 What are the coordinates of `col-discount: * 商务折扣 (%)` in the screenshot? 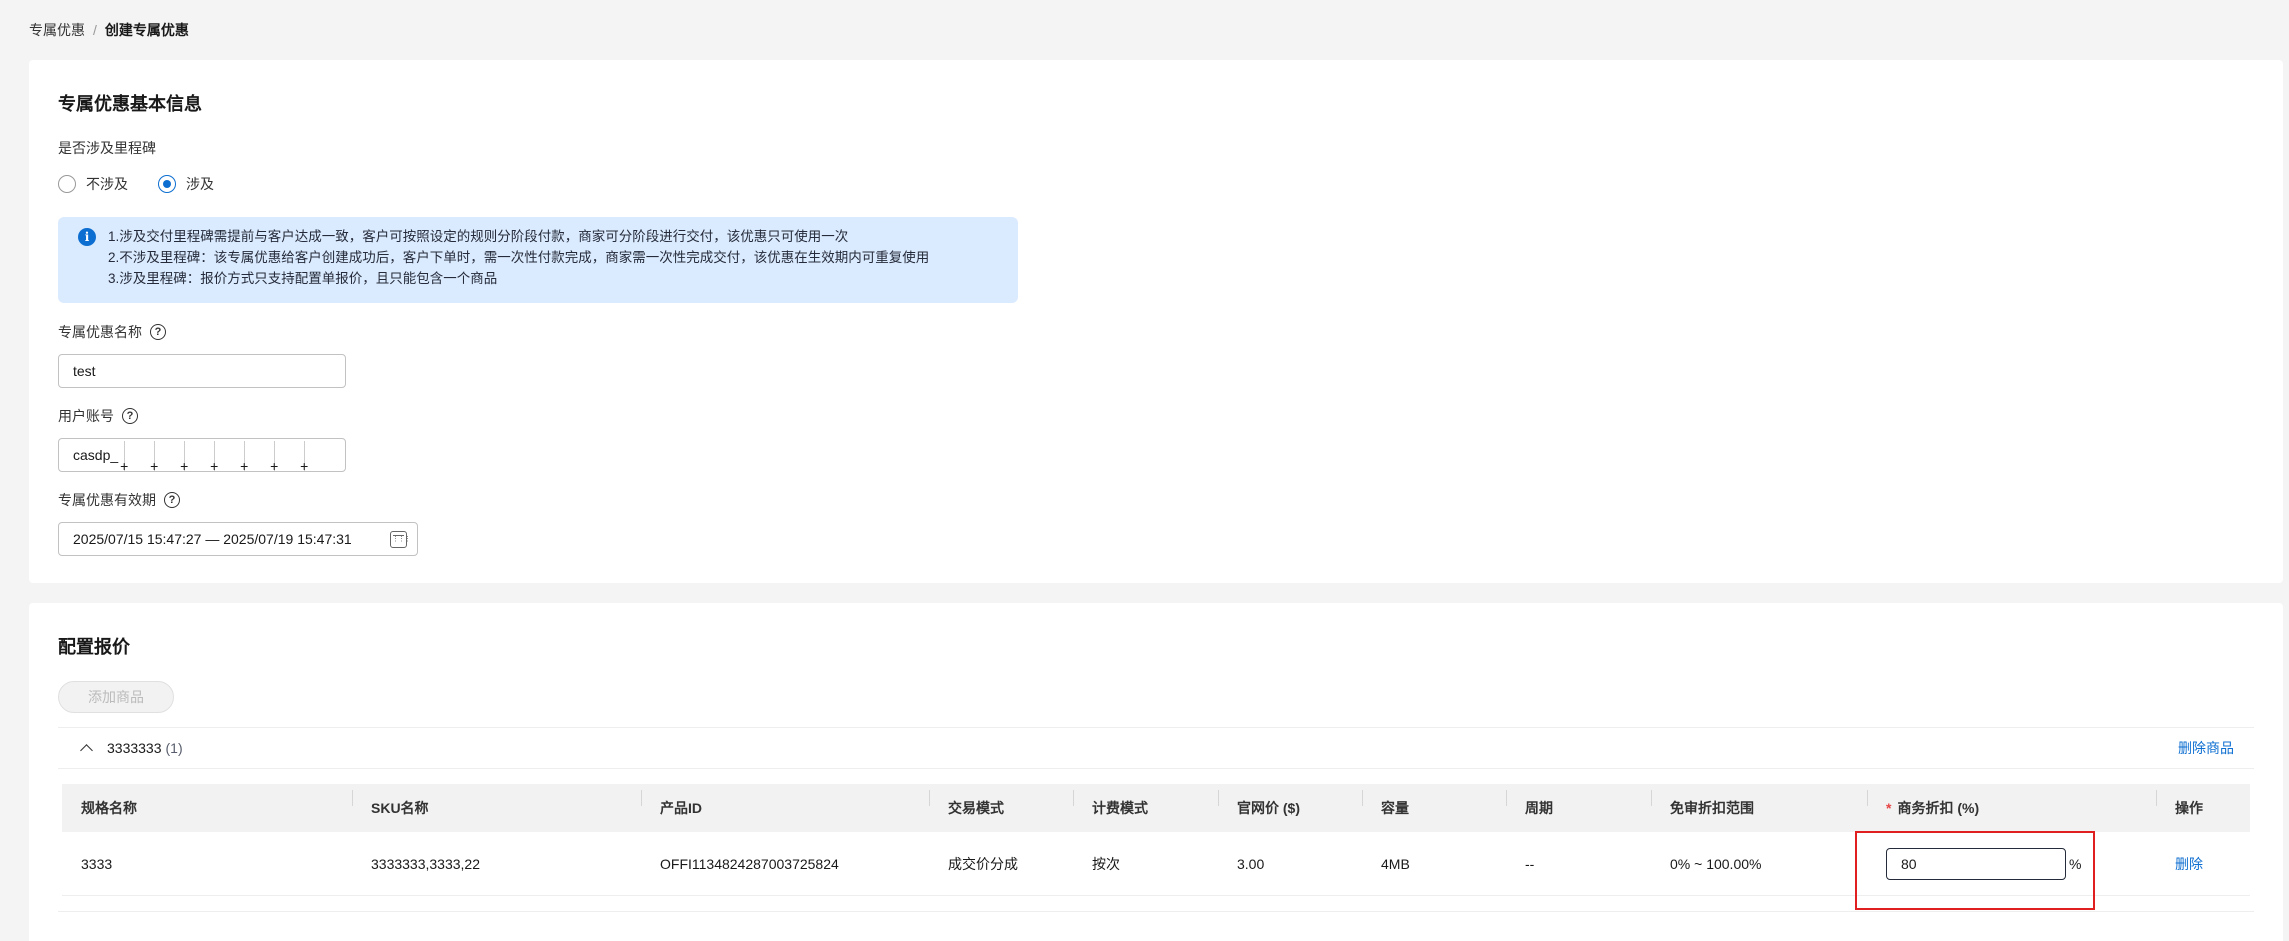 It's located at (2011, 804).